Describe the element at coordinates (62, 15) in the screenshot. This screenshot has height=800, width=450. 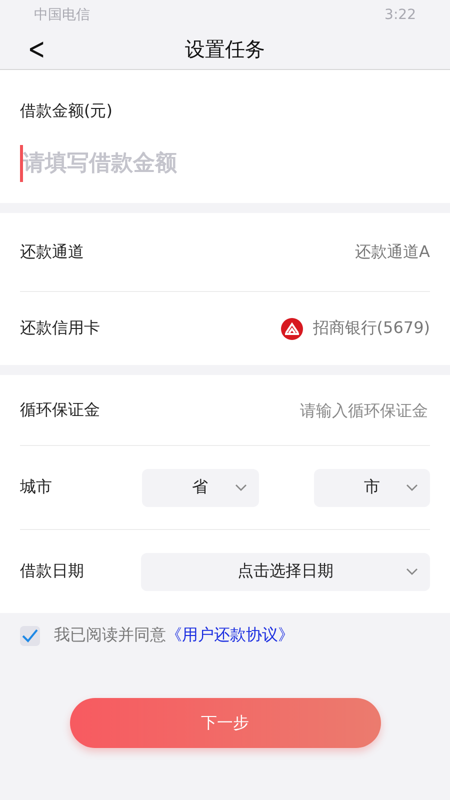
I see `carrier-name: 中国电信` at that location.